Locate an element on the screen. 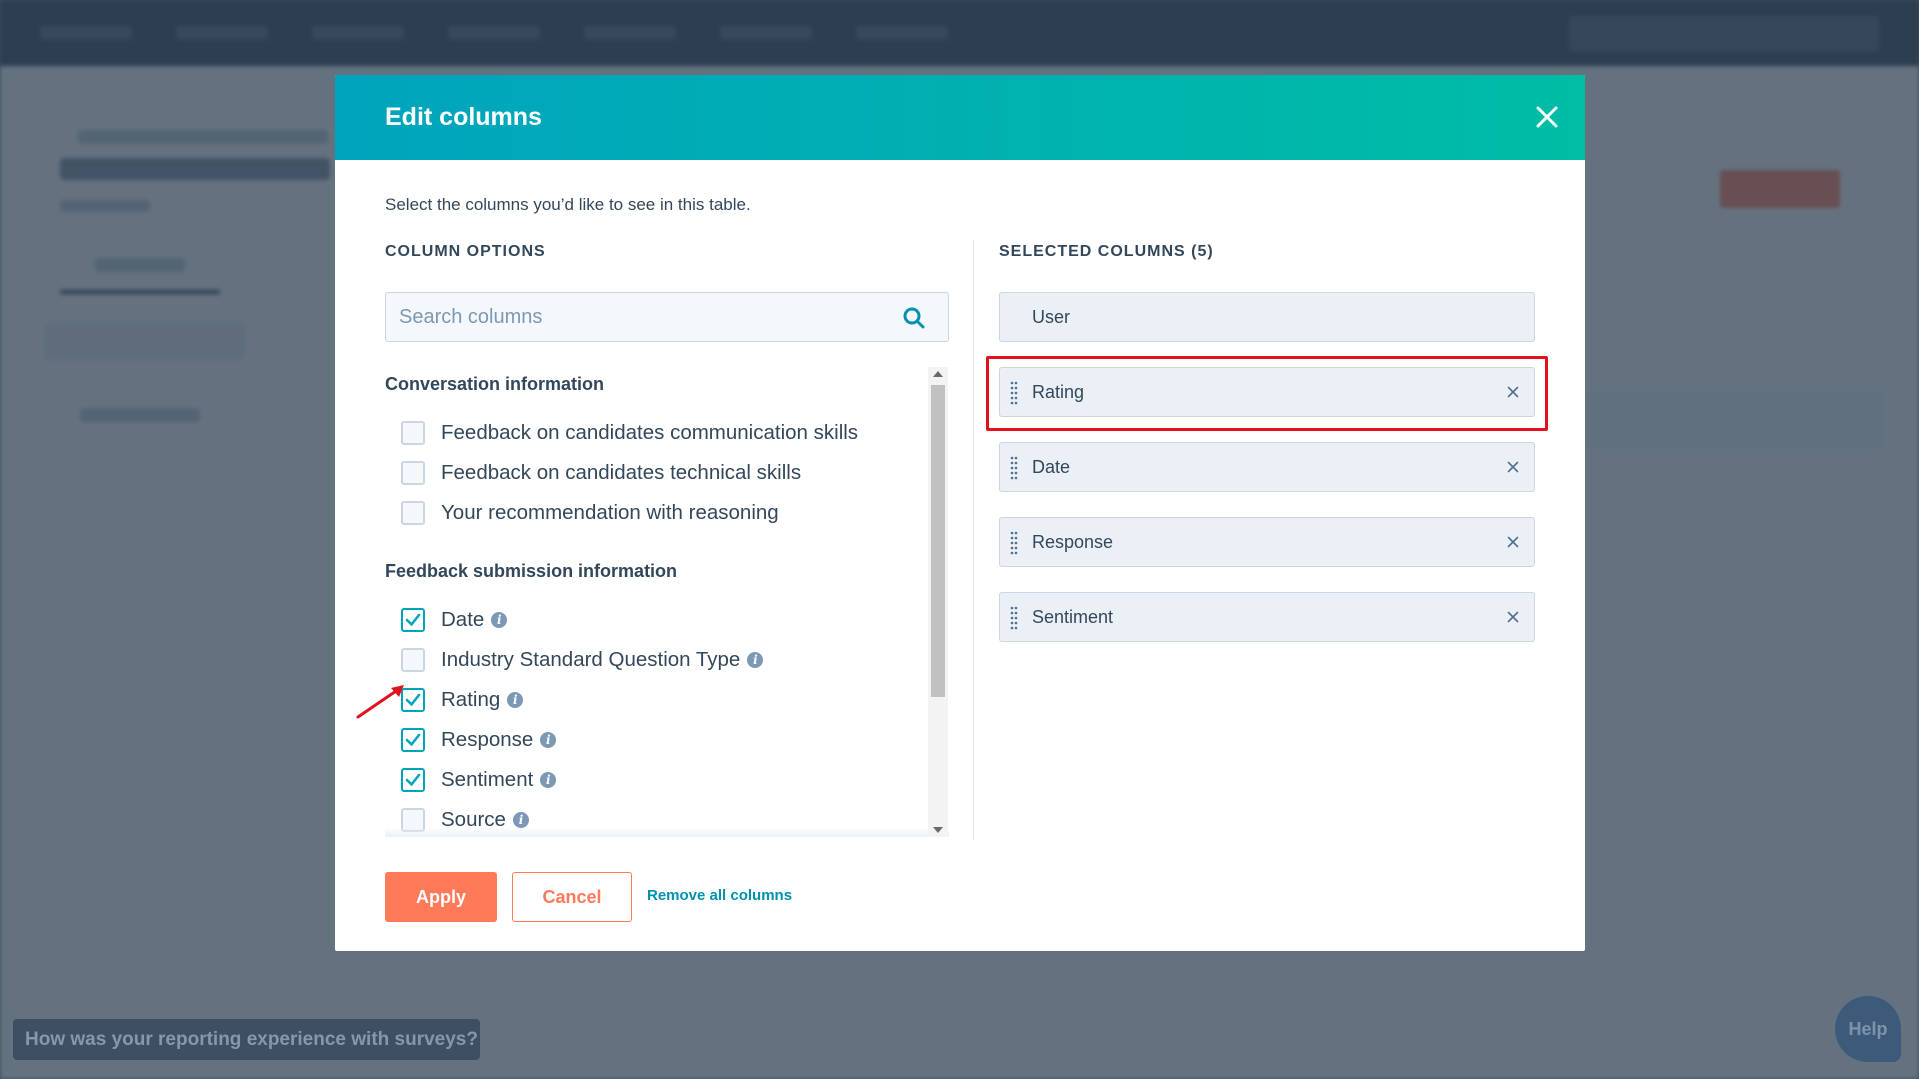  column-option: Your recommendation with reasoning is located at coordinates (590, 513).